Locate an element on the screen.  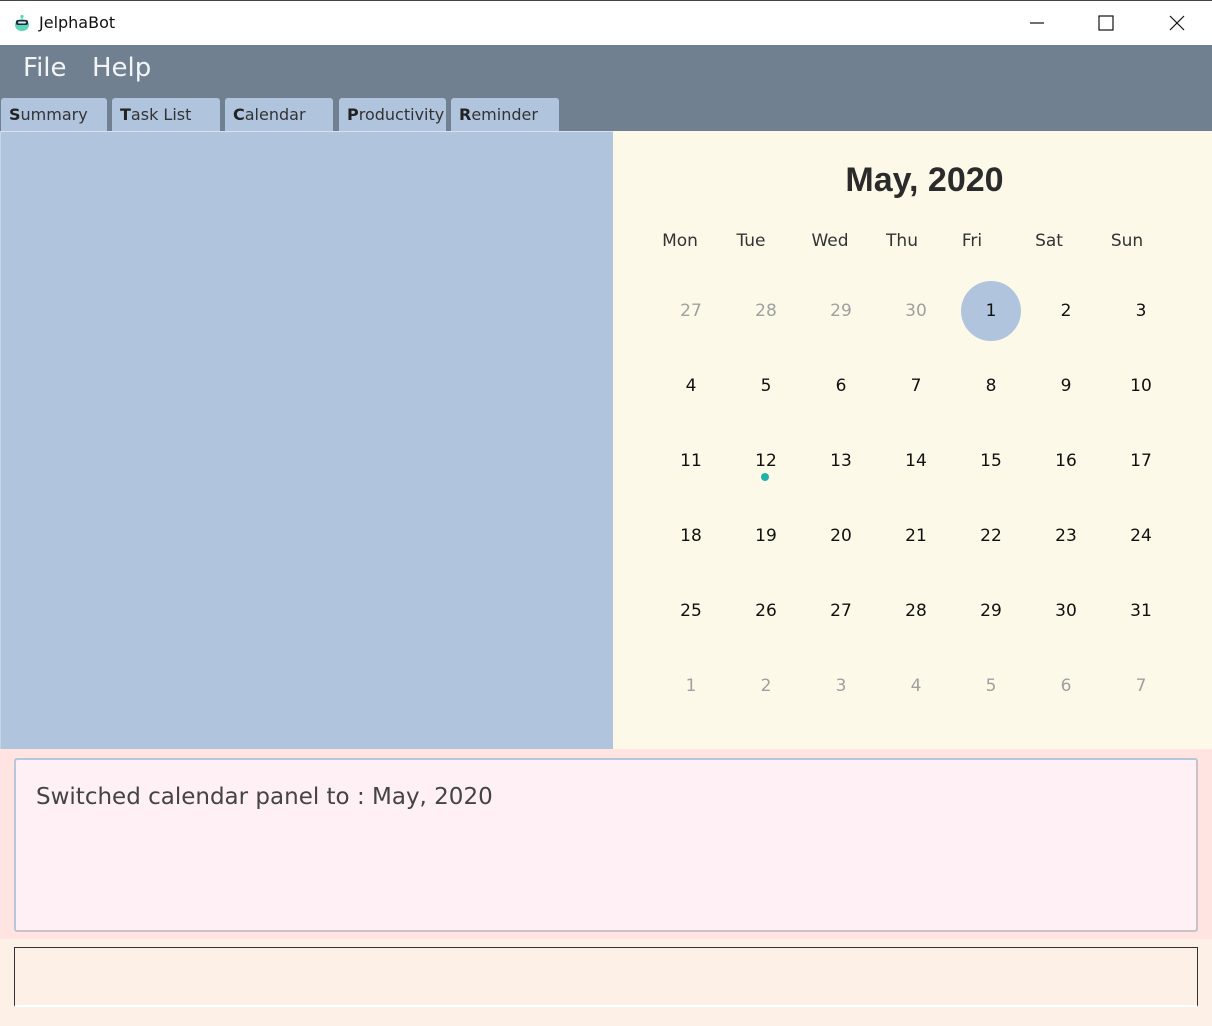
calendar-day: 25 is located at coordinates (691, 611).